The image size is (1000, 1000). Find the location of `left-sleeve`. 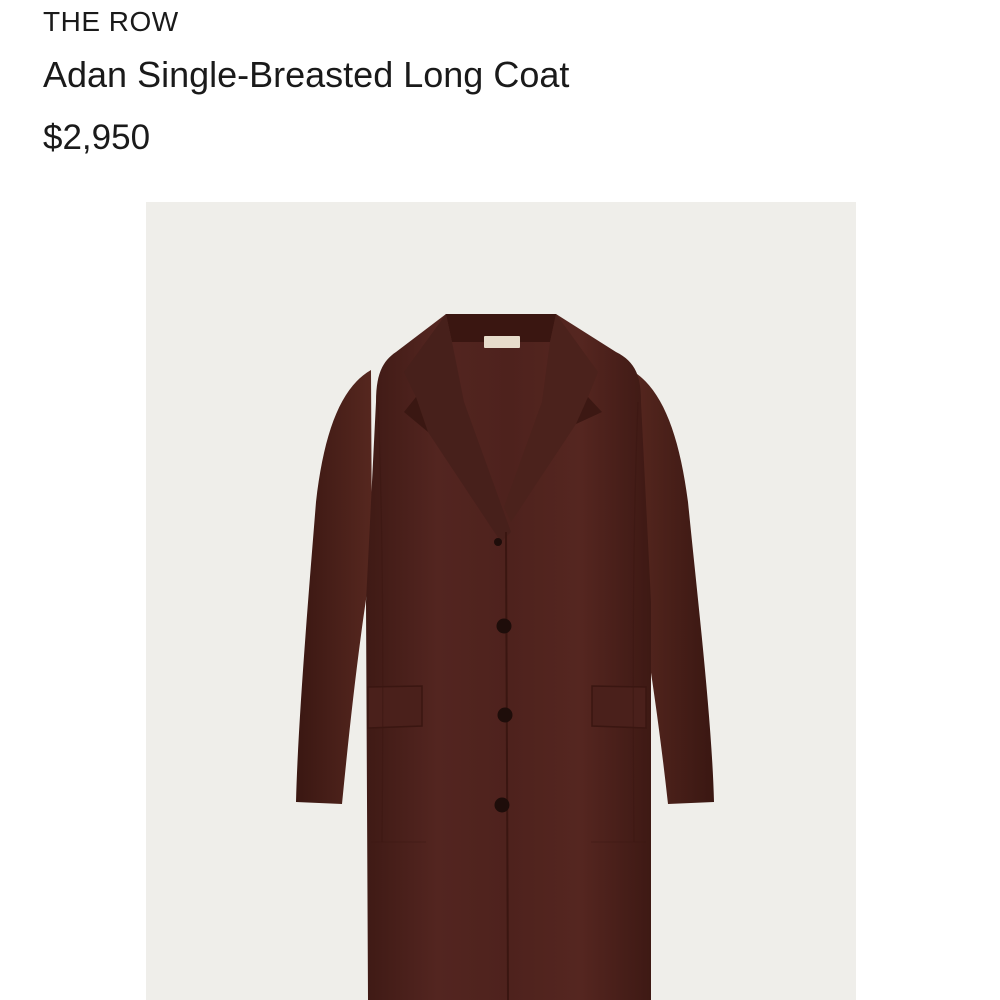

left-sleeve is located at coordinates (334, 587).